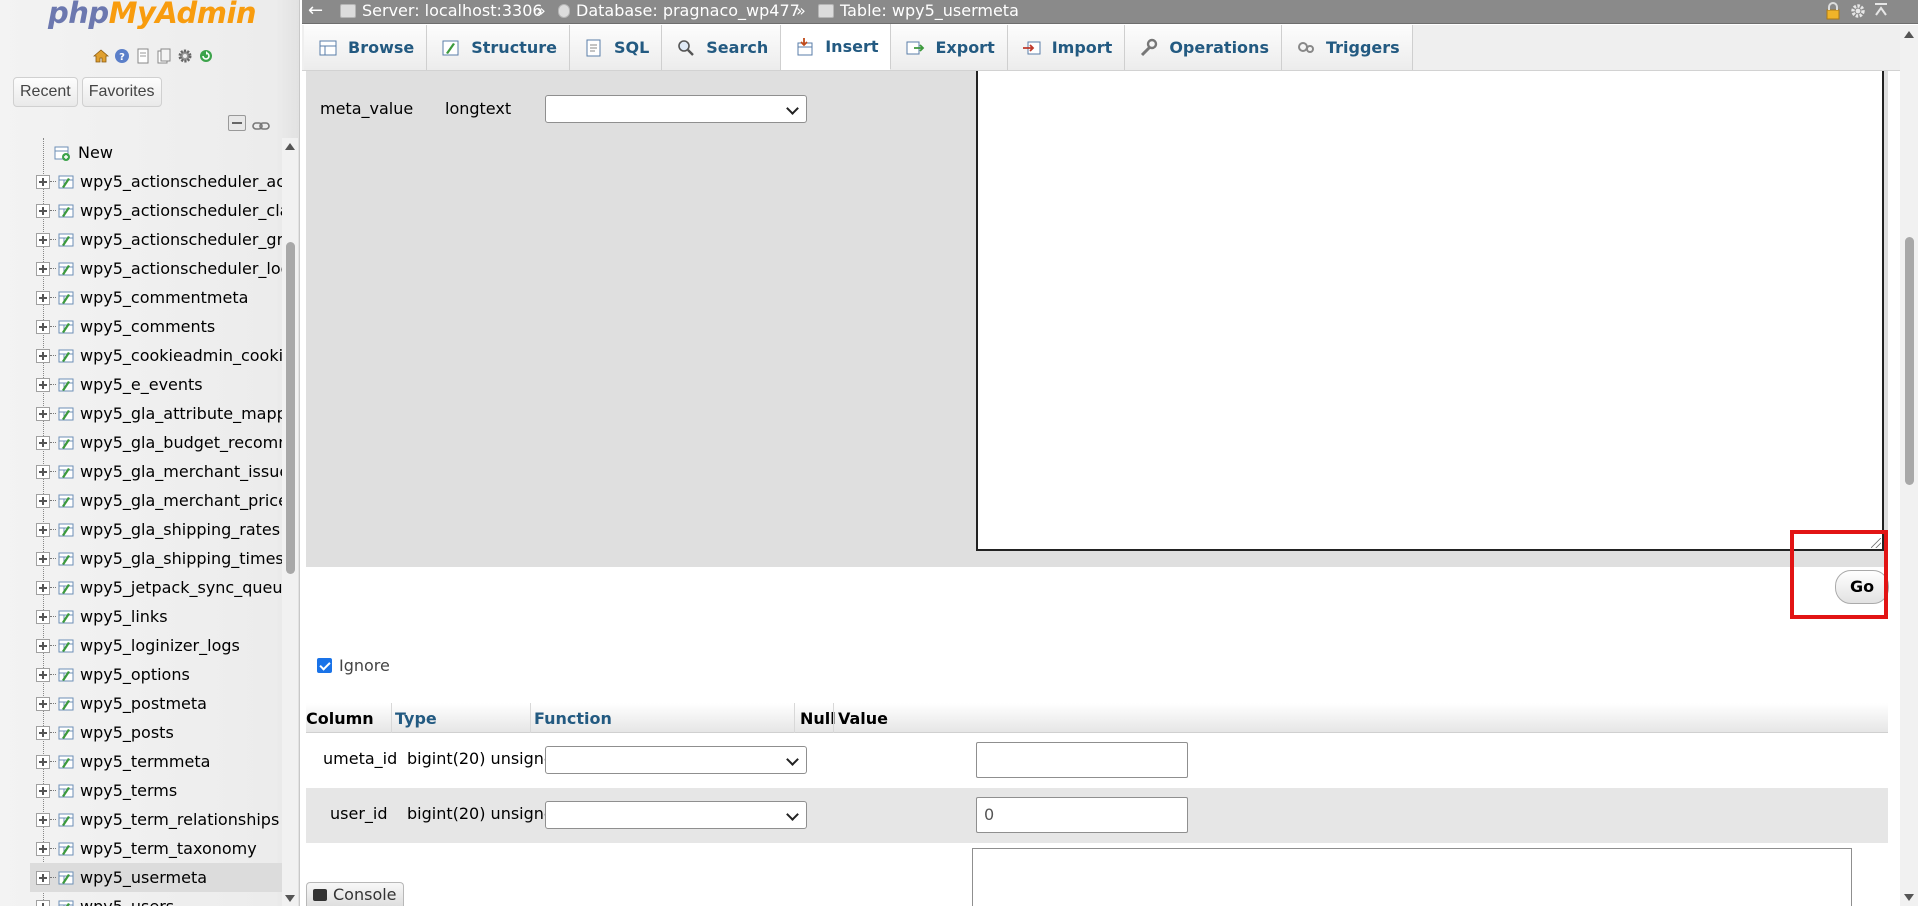  I want to click on header-function: Function, so click(573, 718).